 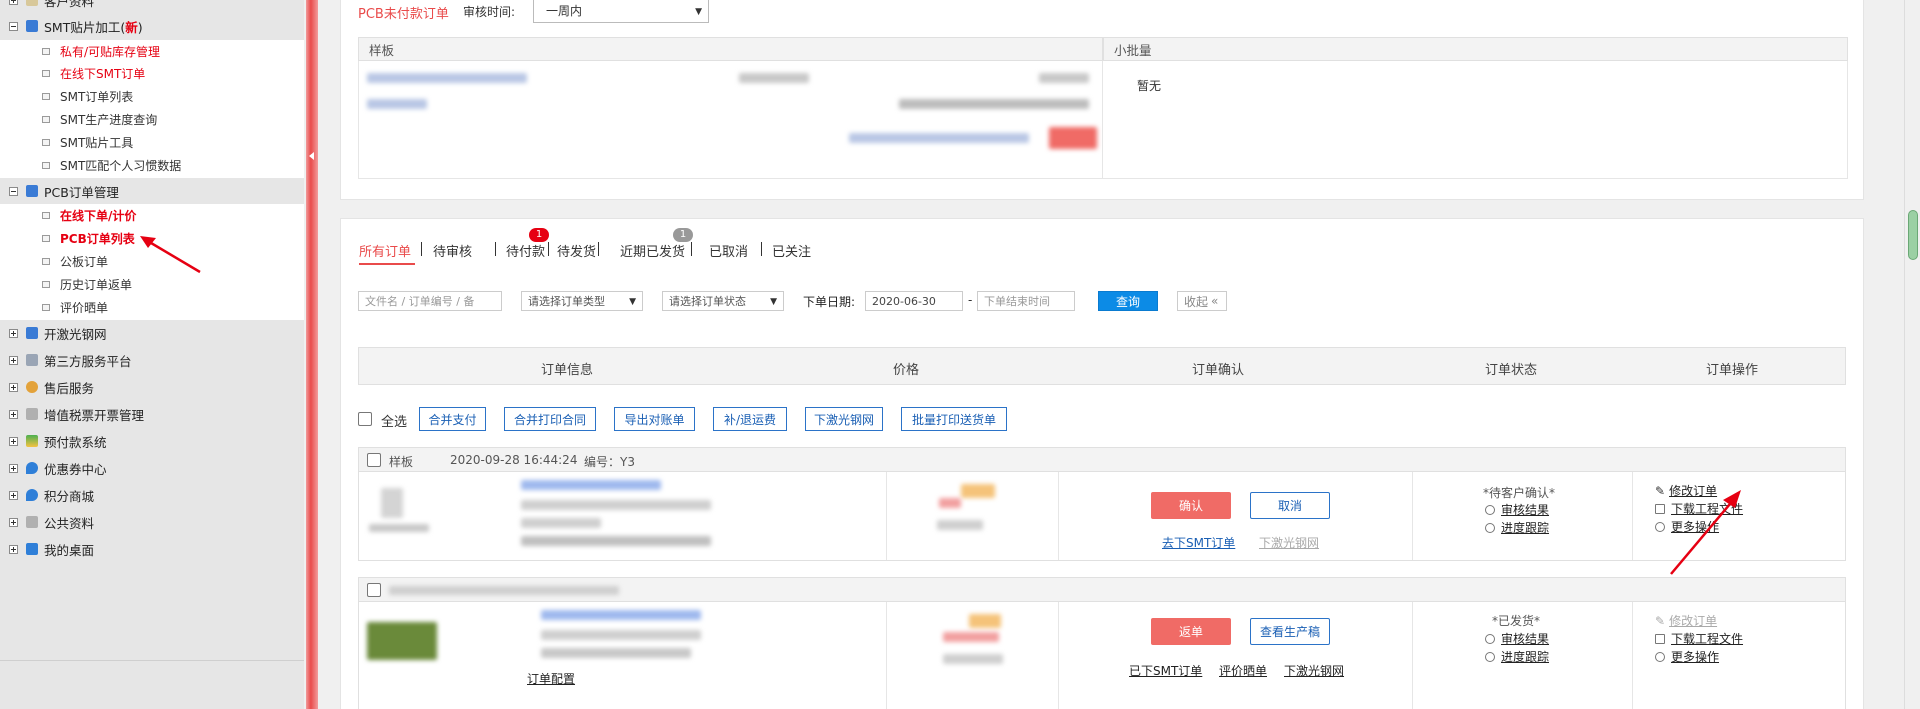 What do you see at coordinates (1290, 631) in the screenshot?
I see `view-production-draft-button: 查看生产稿` at bounding box center [1290, 631].